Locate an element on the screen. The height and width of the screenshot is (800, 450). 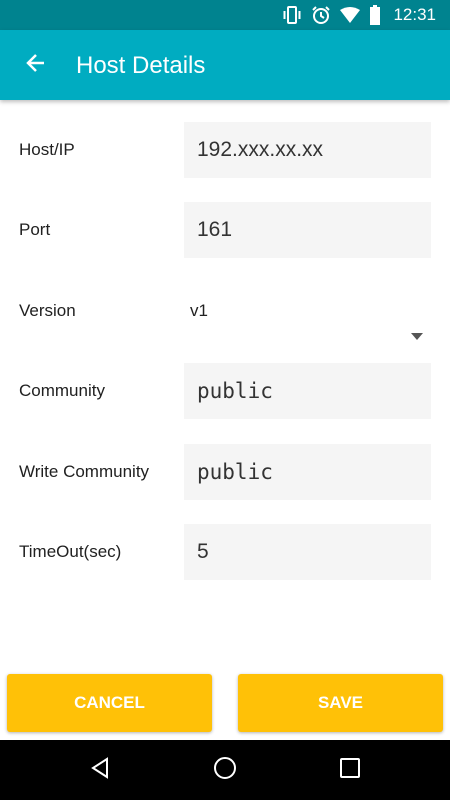
host-input: 192.xxx.xx.xx is located at coordinates (307, 150).